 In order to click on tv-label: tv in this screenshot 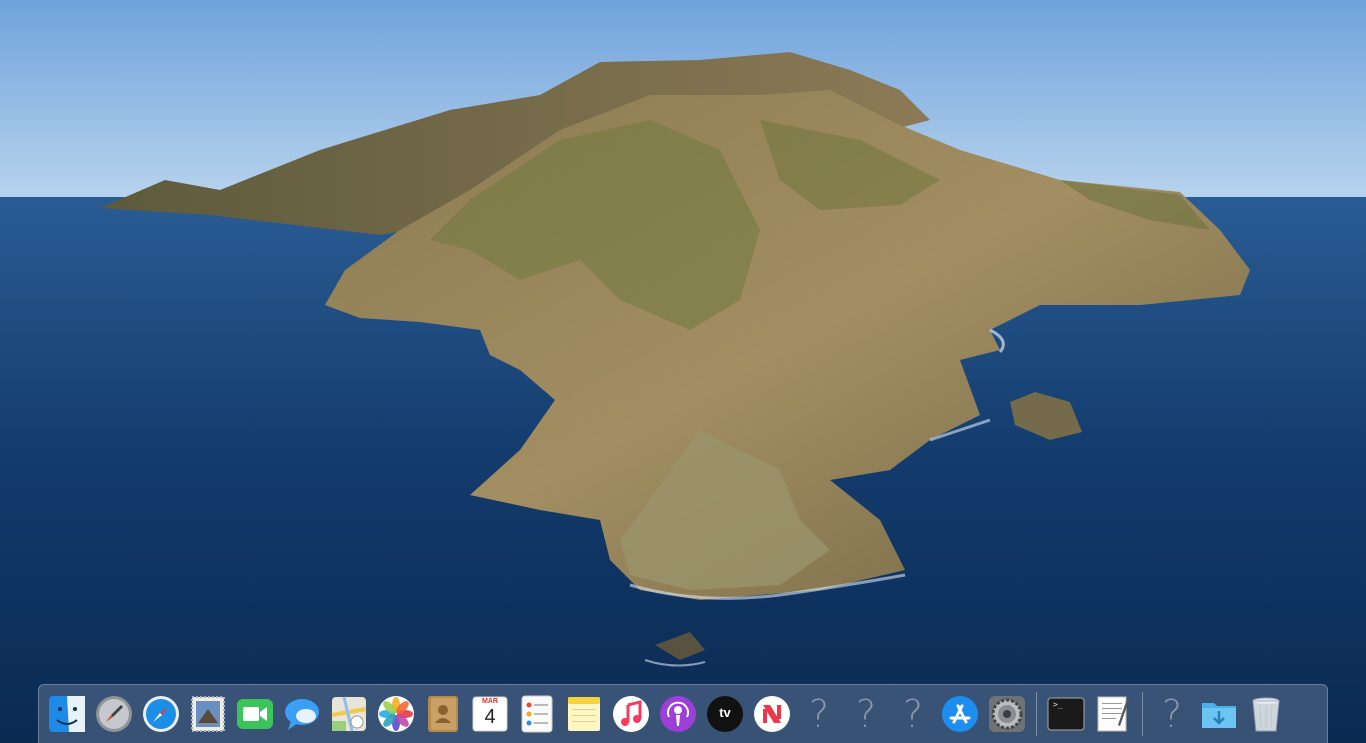, I will do `click(725, 712)`.